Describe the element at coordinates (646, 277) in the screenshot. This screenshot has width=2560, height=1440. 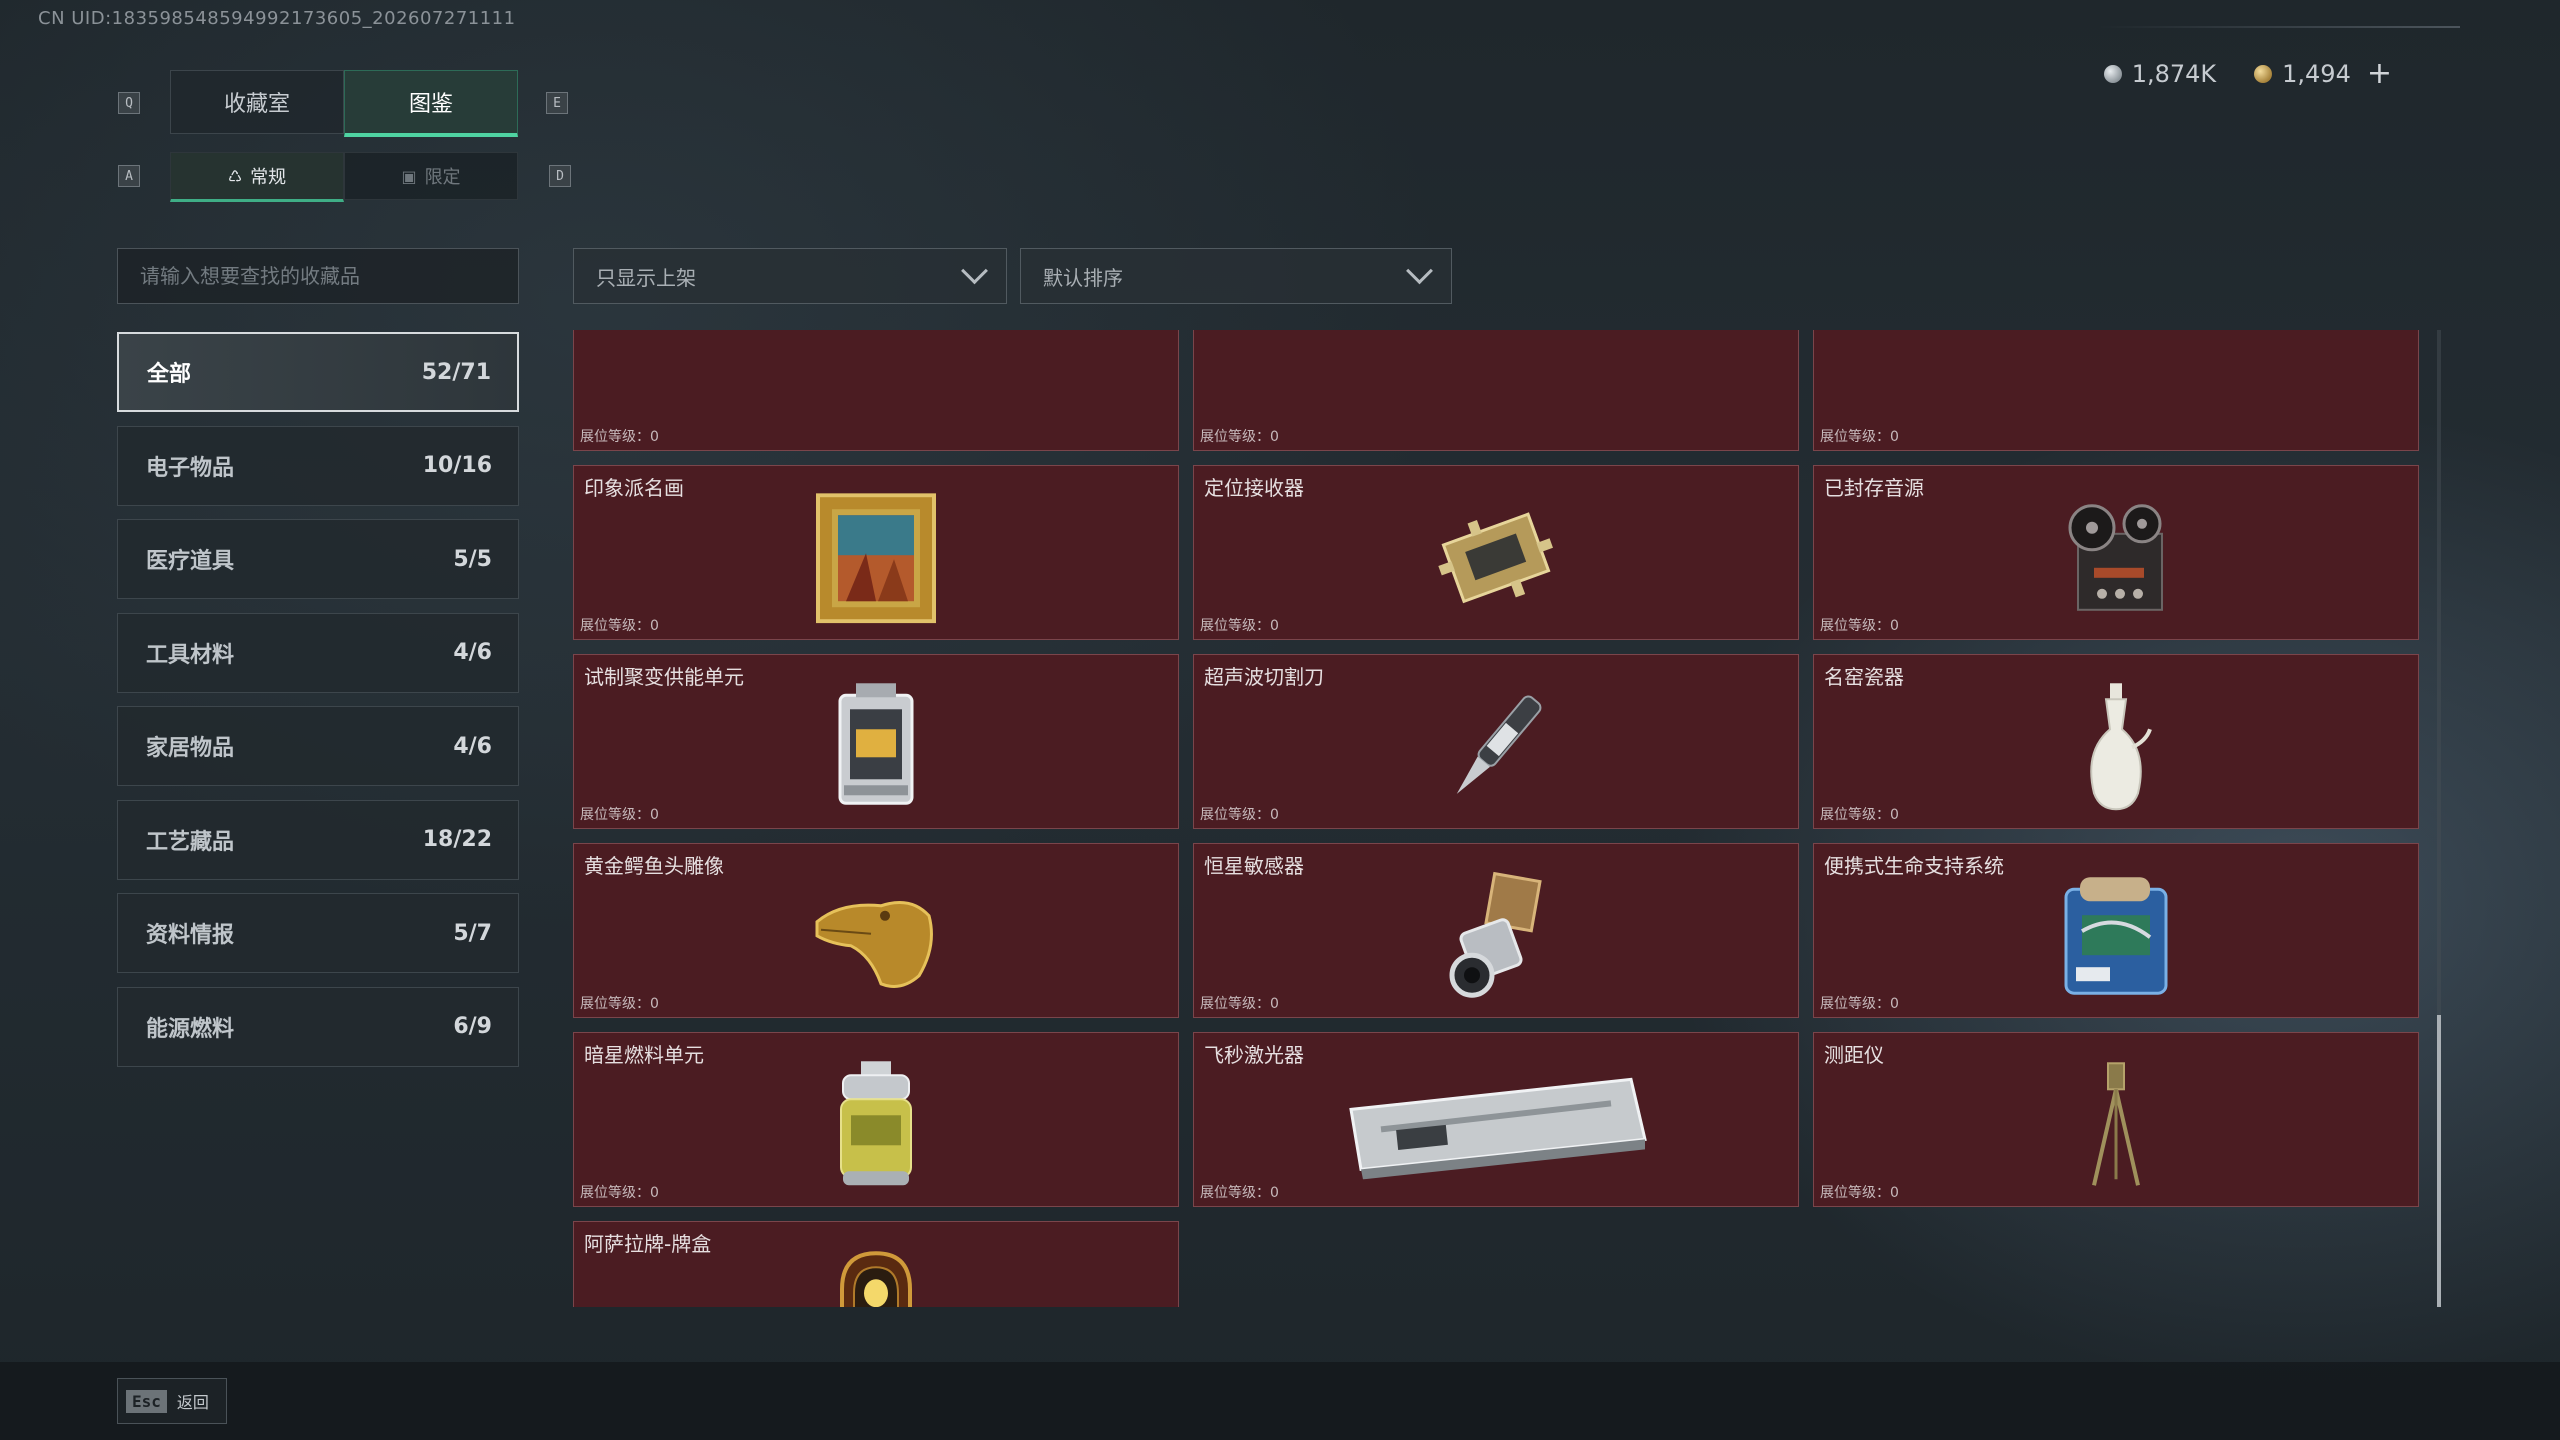
I see `shelf-filter-value: 只显示上架` at that location.